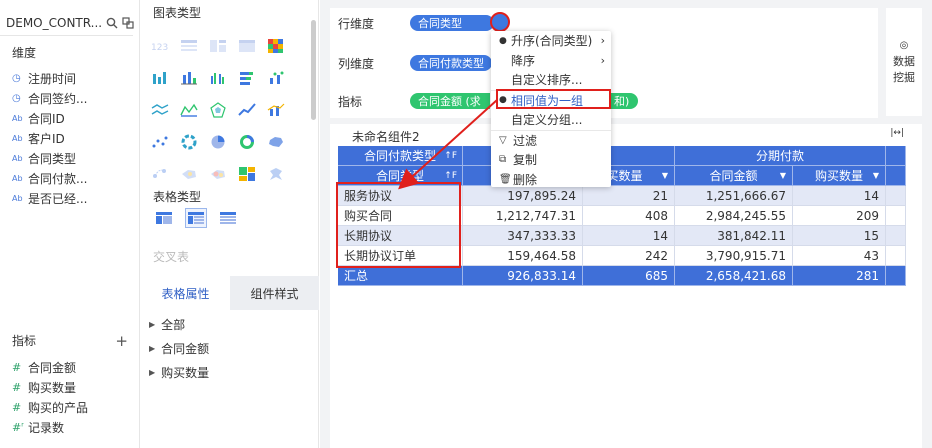  Describe the element at coordinates (247, 110) in the screenshot. I see `trend-line-icon` at that location.